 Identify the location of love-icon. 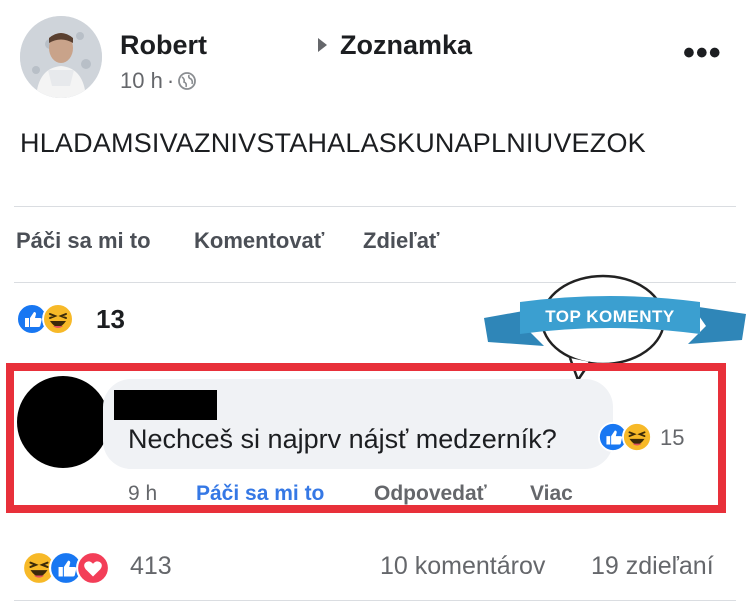
(93, 568).